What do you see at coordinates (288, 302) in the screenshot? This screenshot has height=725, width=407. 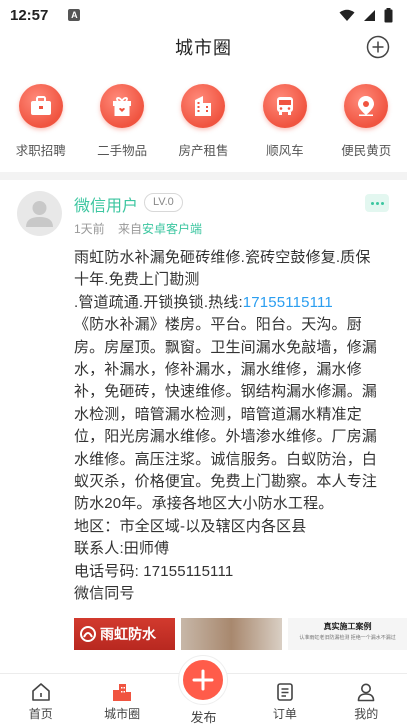 I see `phone-link: 17155115111` at bounding box center [288, 302].